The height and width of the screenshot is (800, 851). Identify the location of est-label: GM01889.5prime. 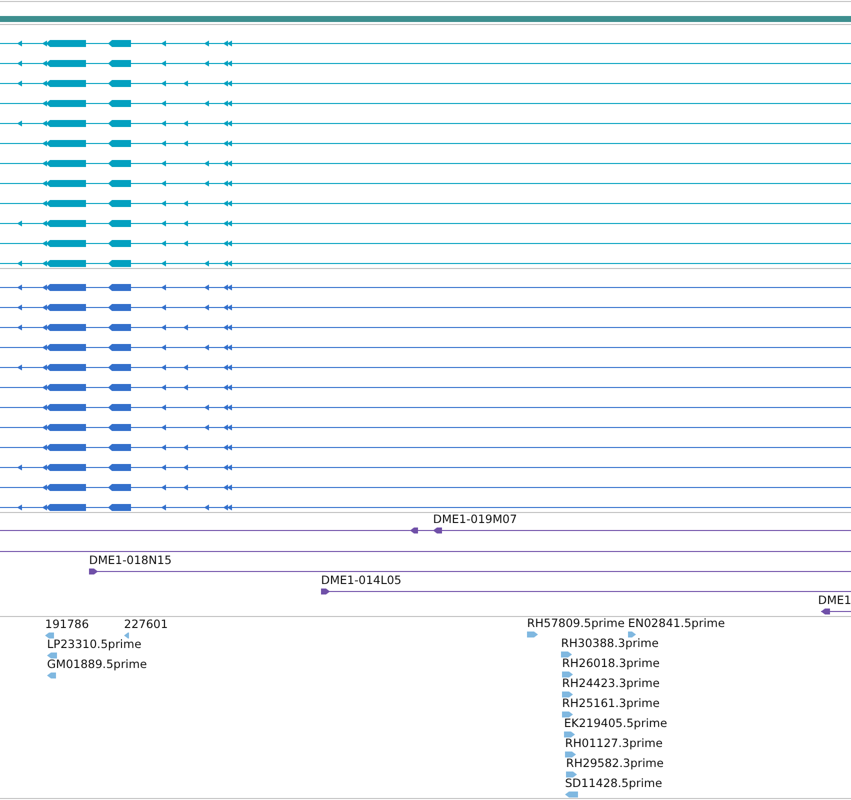
(97, 664).